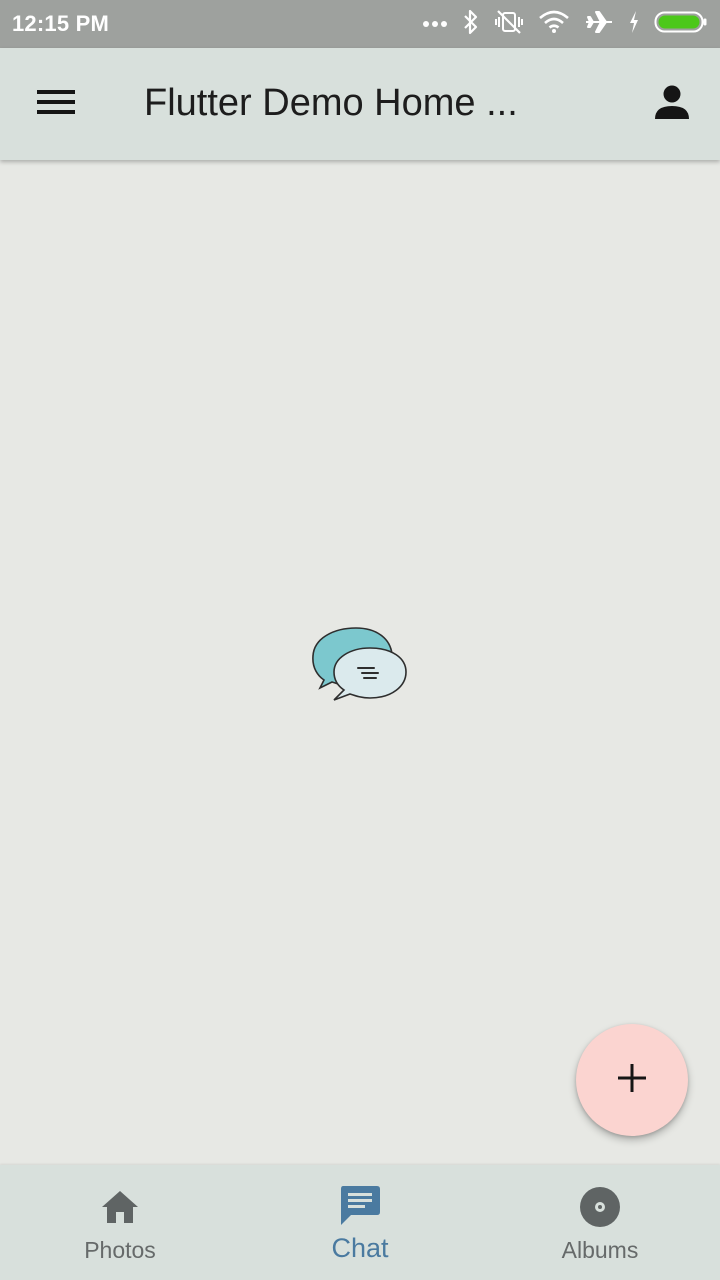  What do you see at coordinates (509, 24) in the screenshot?
I see `vibrate-off-icon` at bounding box center [509, 24].